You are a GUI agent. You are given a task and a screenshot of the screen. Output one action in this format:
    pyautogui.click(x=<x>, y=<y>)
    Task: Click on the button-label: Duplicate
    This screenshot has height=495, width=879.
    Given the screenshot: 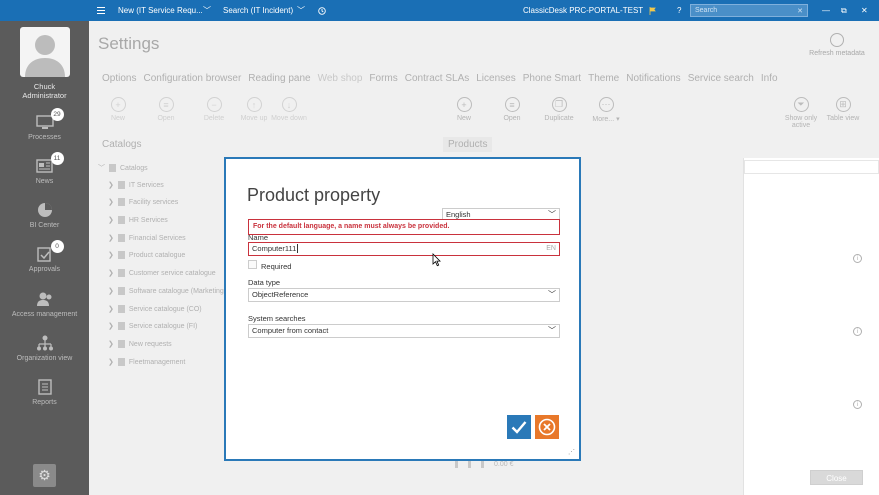 What is the action you would take?
    pyautogui.click(x=559, y=118)
    